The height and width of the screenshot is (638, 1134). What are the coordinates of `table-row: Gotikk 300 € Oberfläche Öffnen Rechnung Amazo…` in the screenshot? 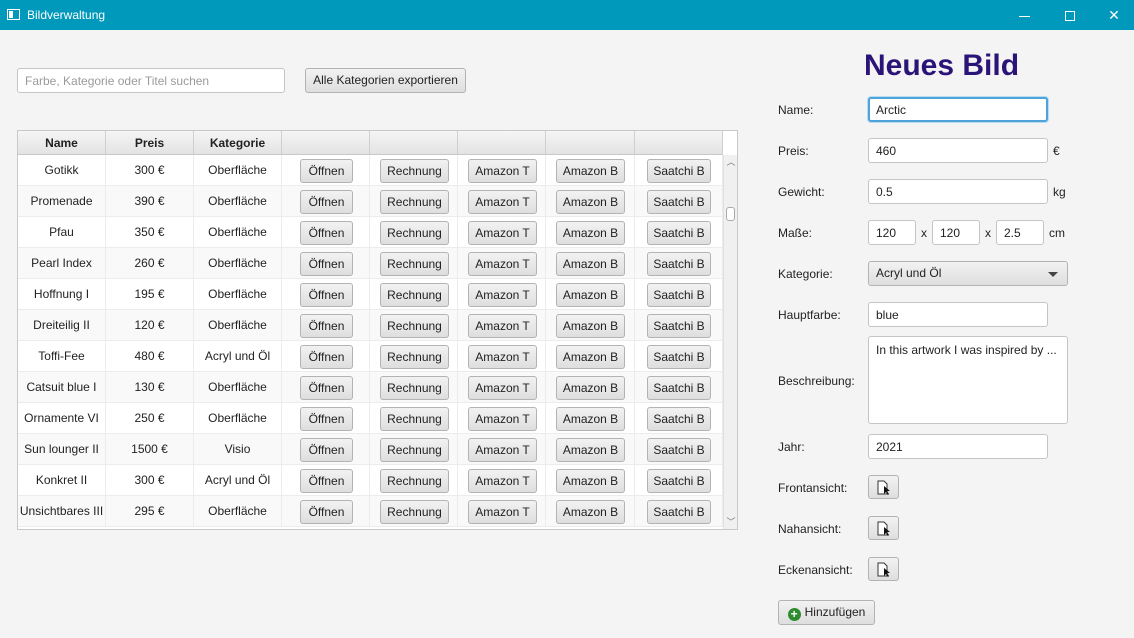 It's located at (370, 170).